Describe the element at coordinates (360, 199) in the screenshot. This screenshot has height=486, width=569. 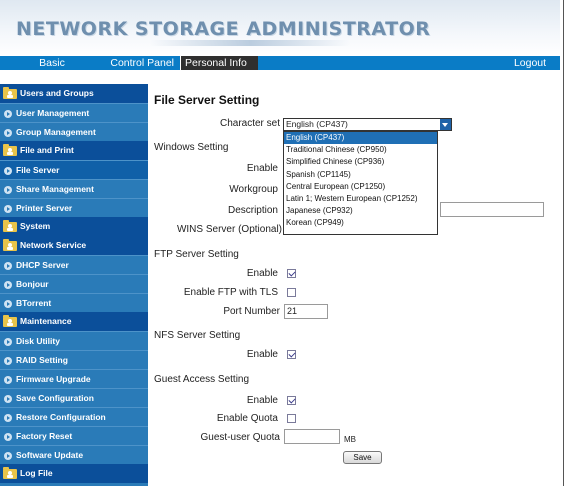
I see `dropdown-option: Latin 1; Western European (CP1252)` at that location.